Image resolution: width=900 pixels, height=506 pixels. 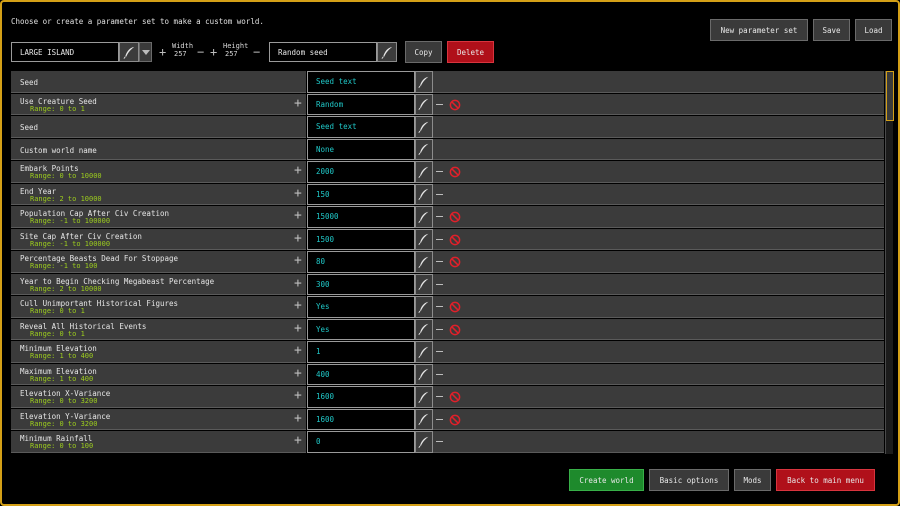 What do you see at coordinates (387, 52) in the screenshot?
I see `seed-edit-button` at bounding box center [387, 52].